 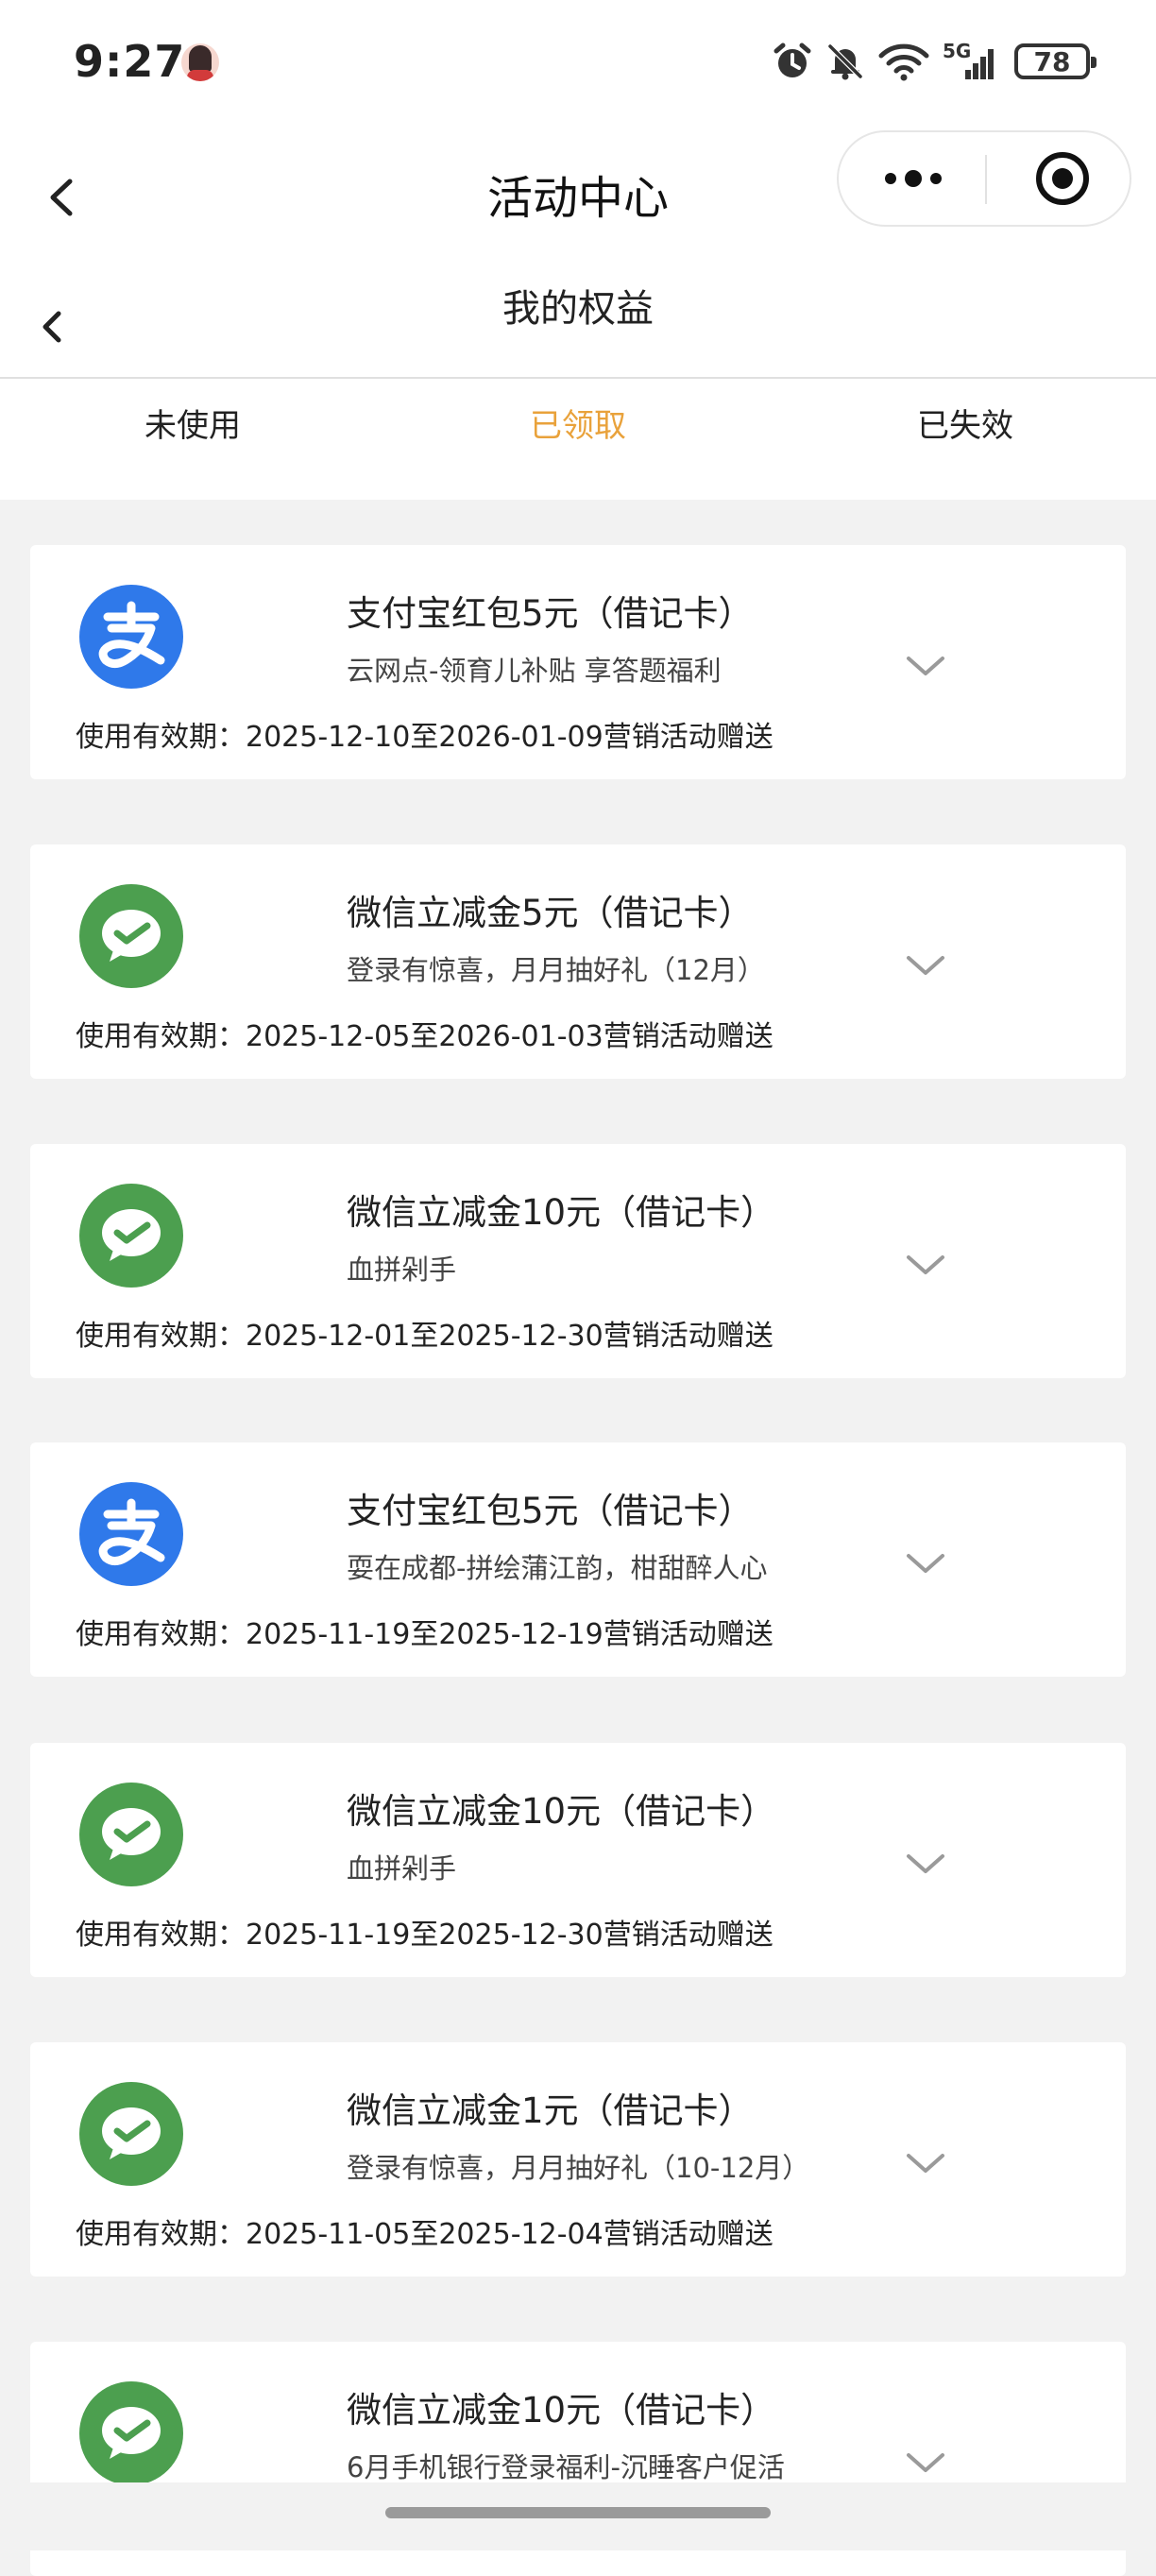 I want to click on battery-icon: 78, so click(x=1055, y=61).